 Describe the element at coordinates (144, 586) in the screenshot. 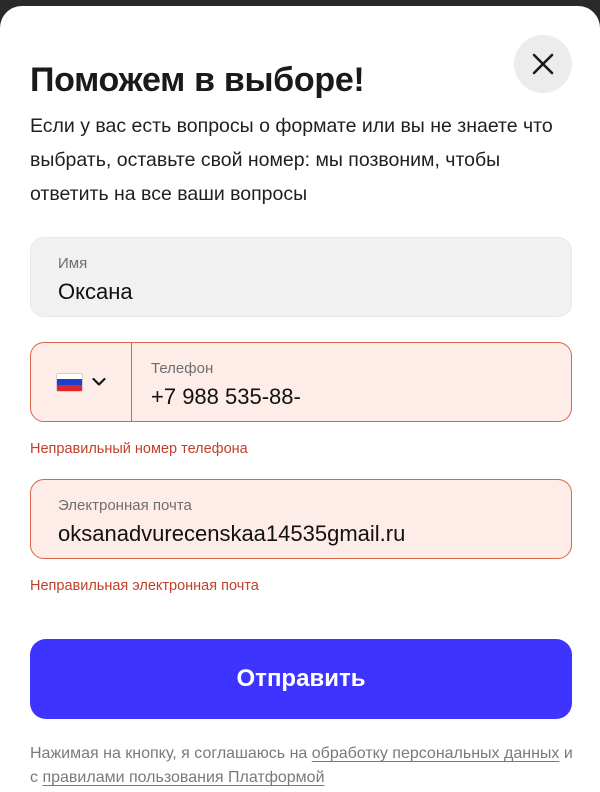

I see `email-error-message: Неправильная электронная почта` at that location.